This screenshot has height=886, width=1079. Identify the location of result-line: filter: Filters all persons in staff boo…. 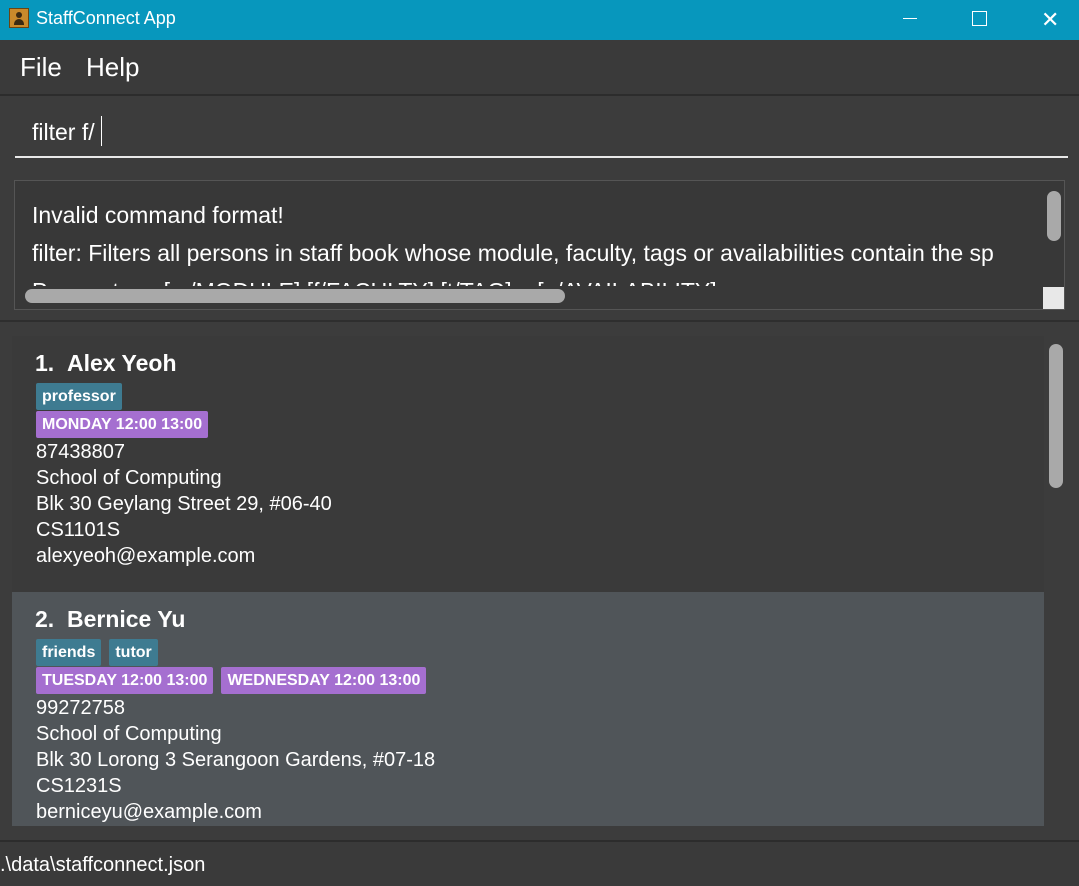
(513, 253).